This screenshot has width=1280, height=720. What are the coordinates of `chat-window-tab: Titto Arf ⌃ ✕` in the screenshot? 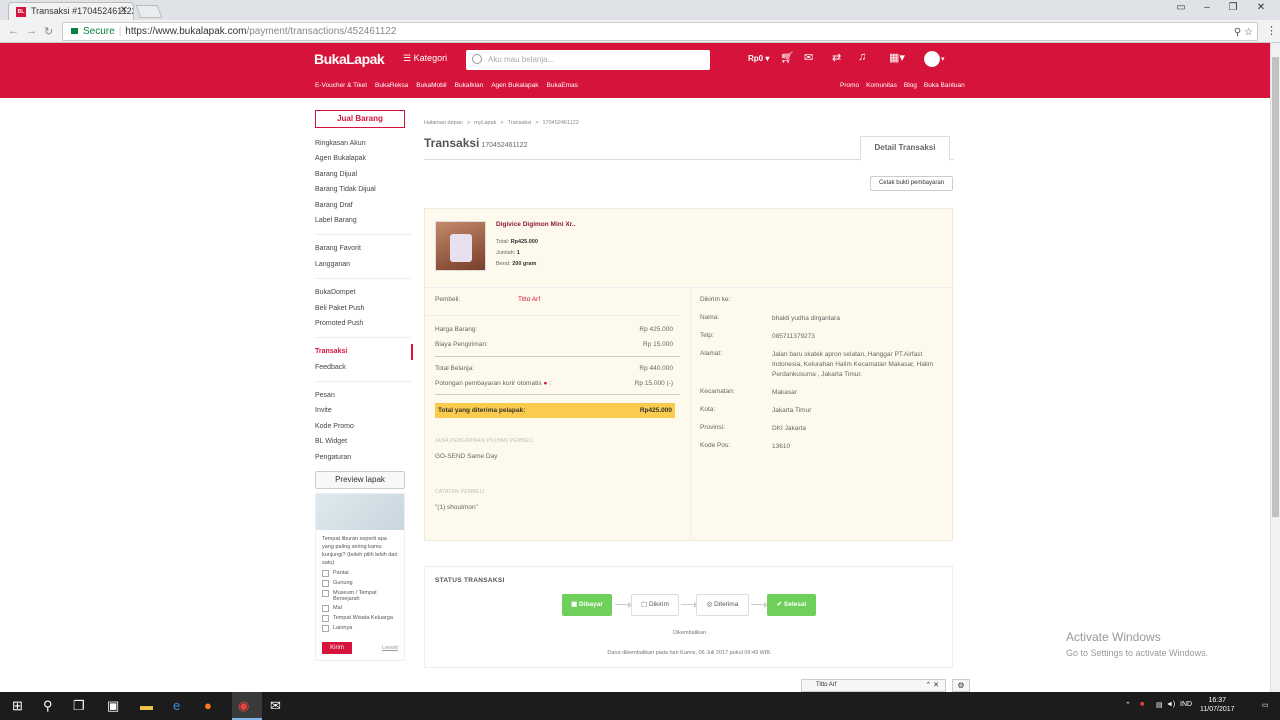 It's located at (873, 685).